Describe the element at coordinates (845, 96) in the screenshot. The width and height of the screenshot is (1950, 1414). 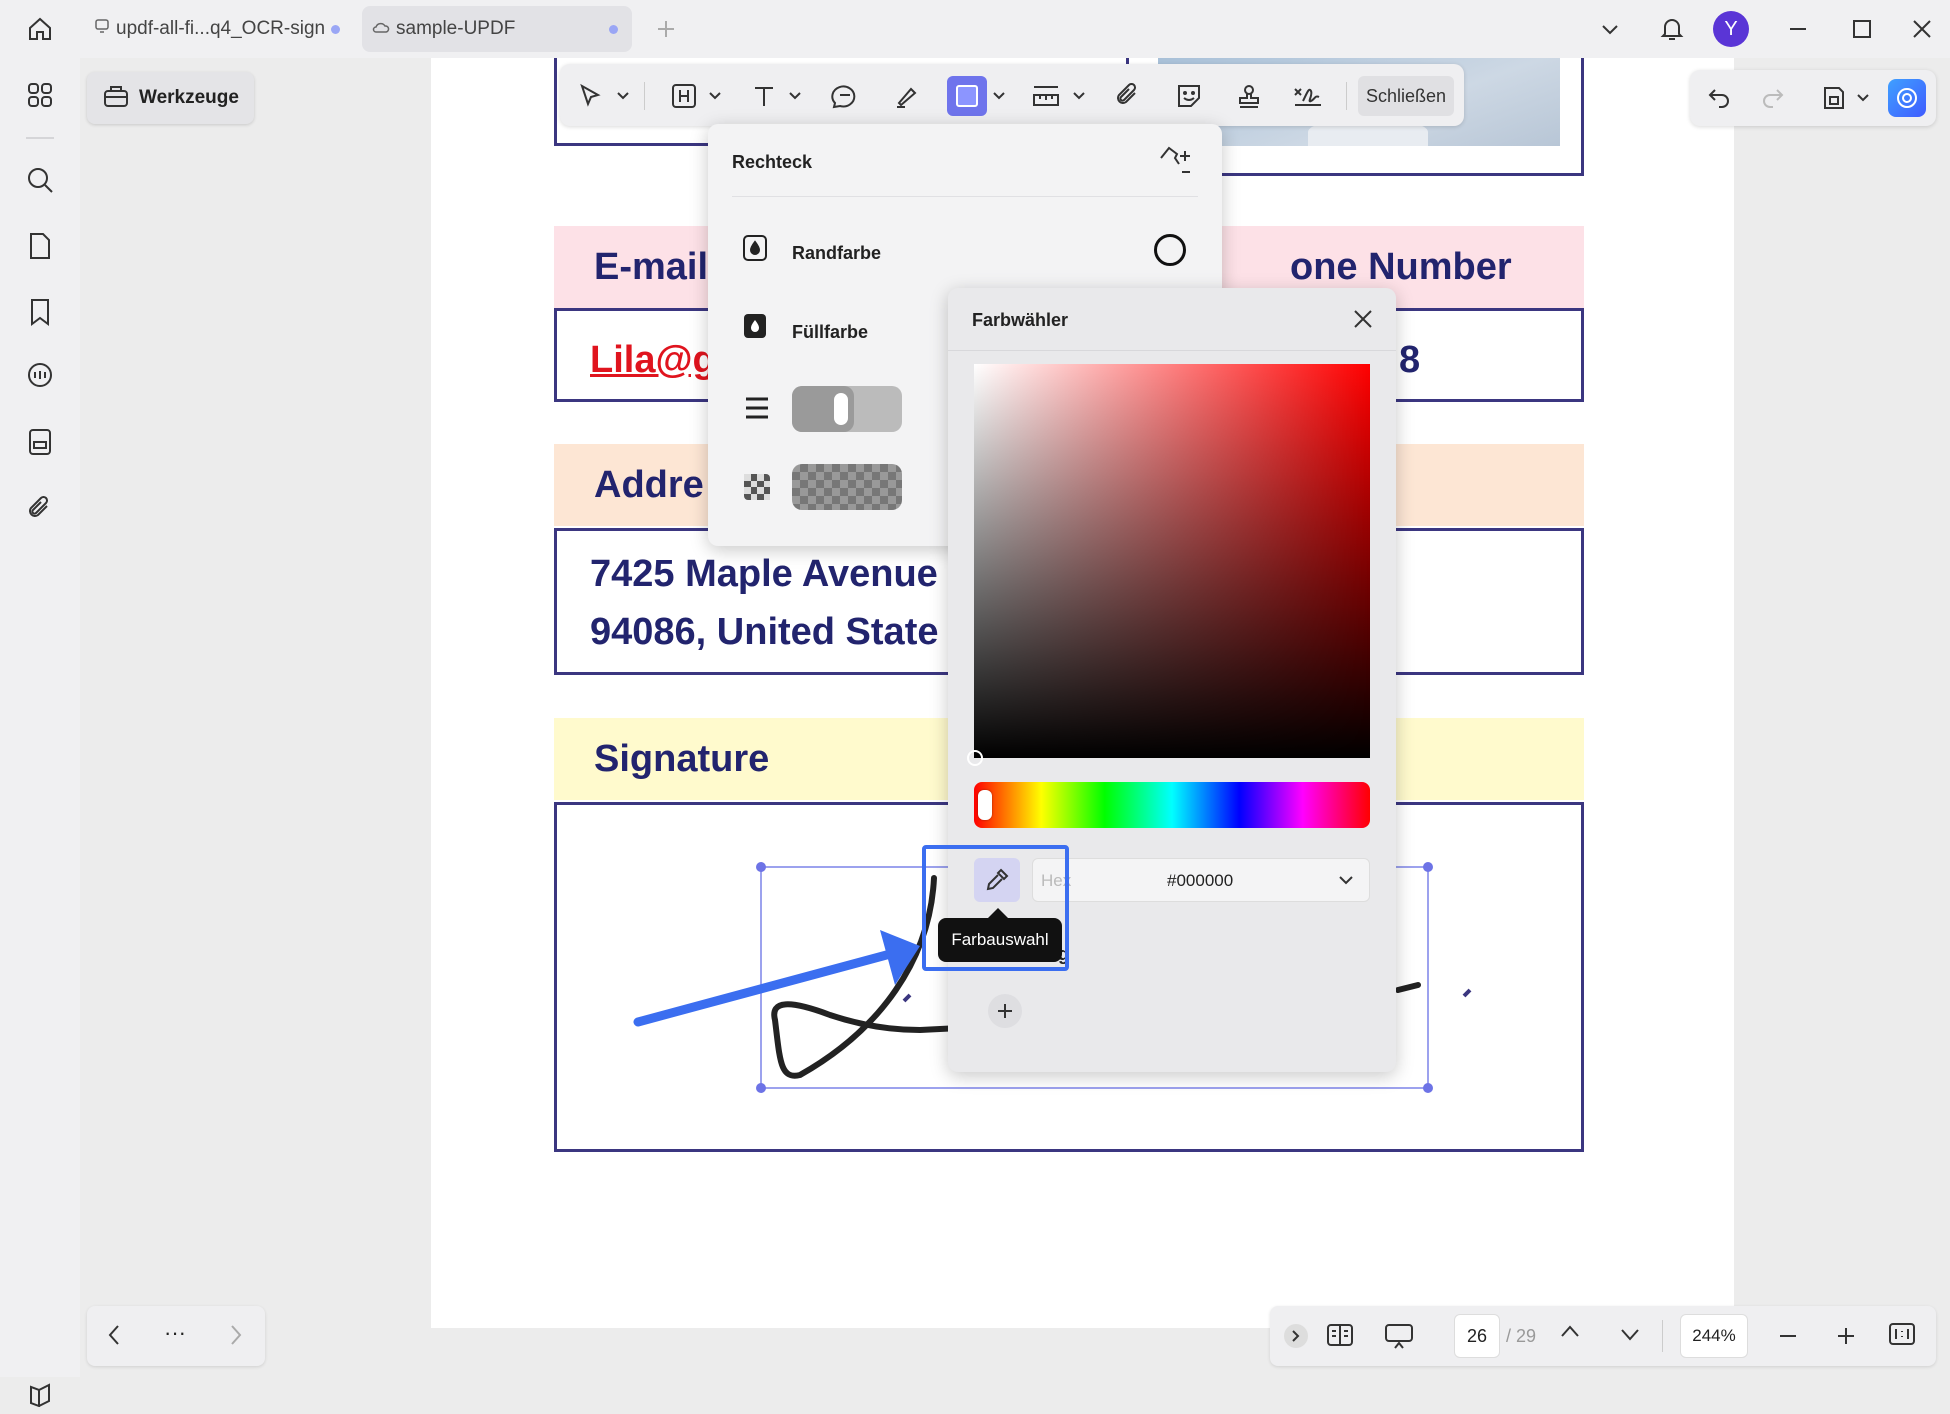
I see `comment-icon` at that location.